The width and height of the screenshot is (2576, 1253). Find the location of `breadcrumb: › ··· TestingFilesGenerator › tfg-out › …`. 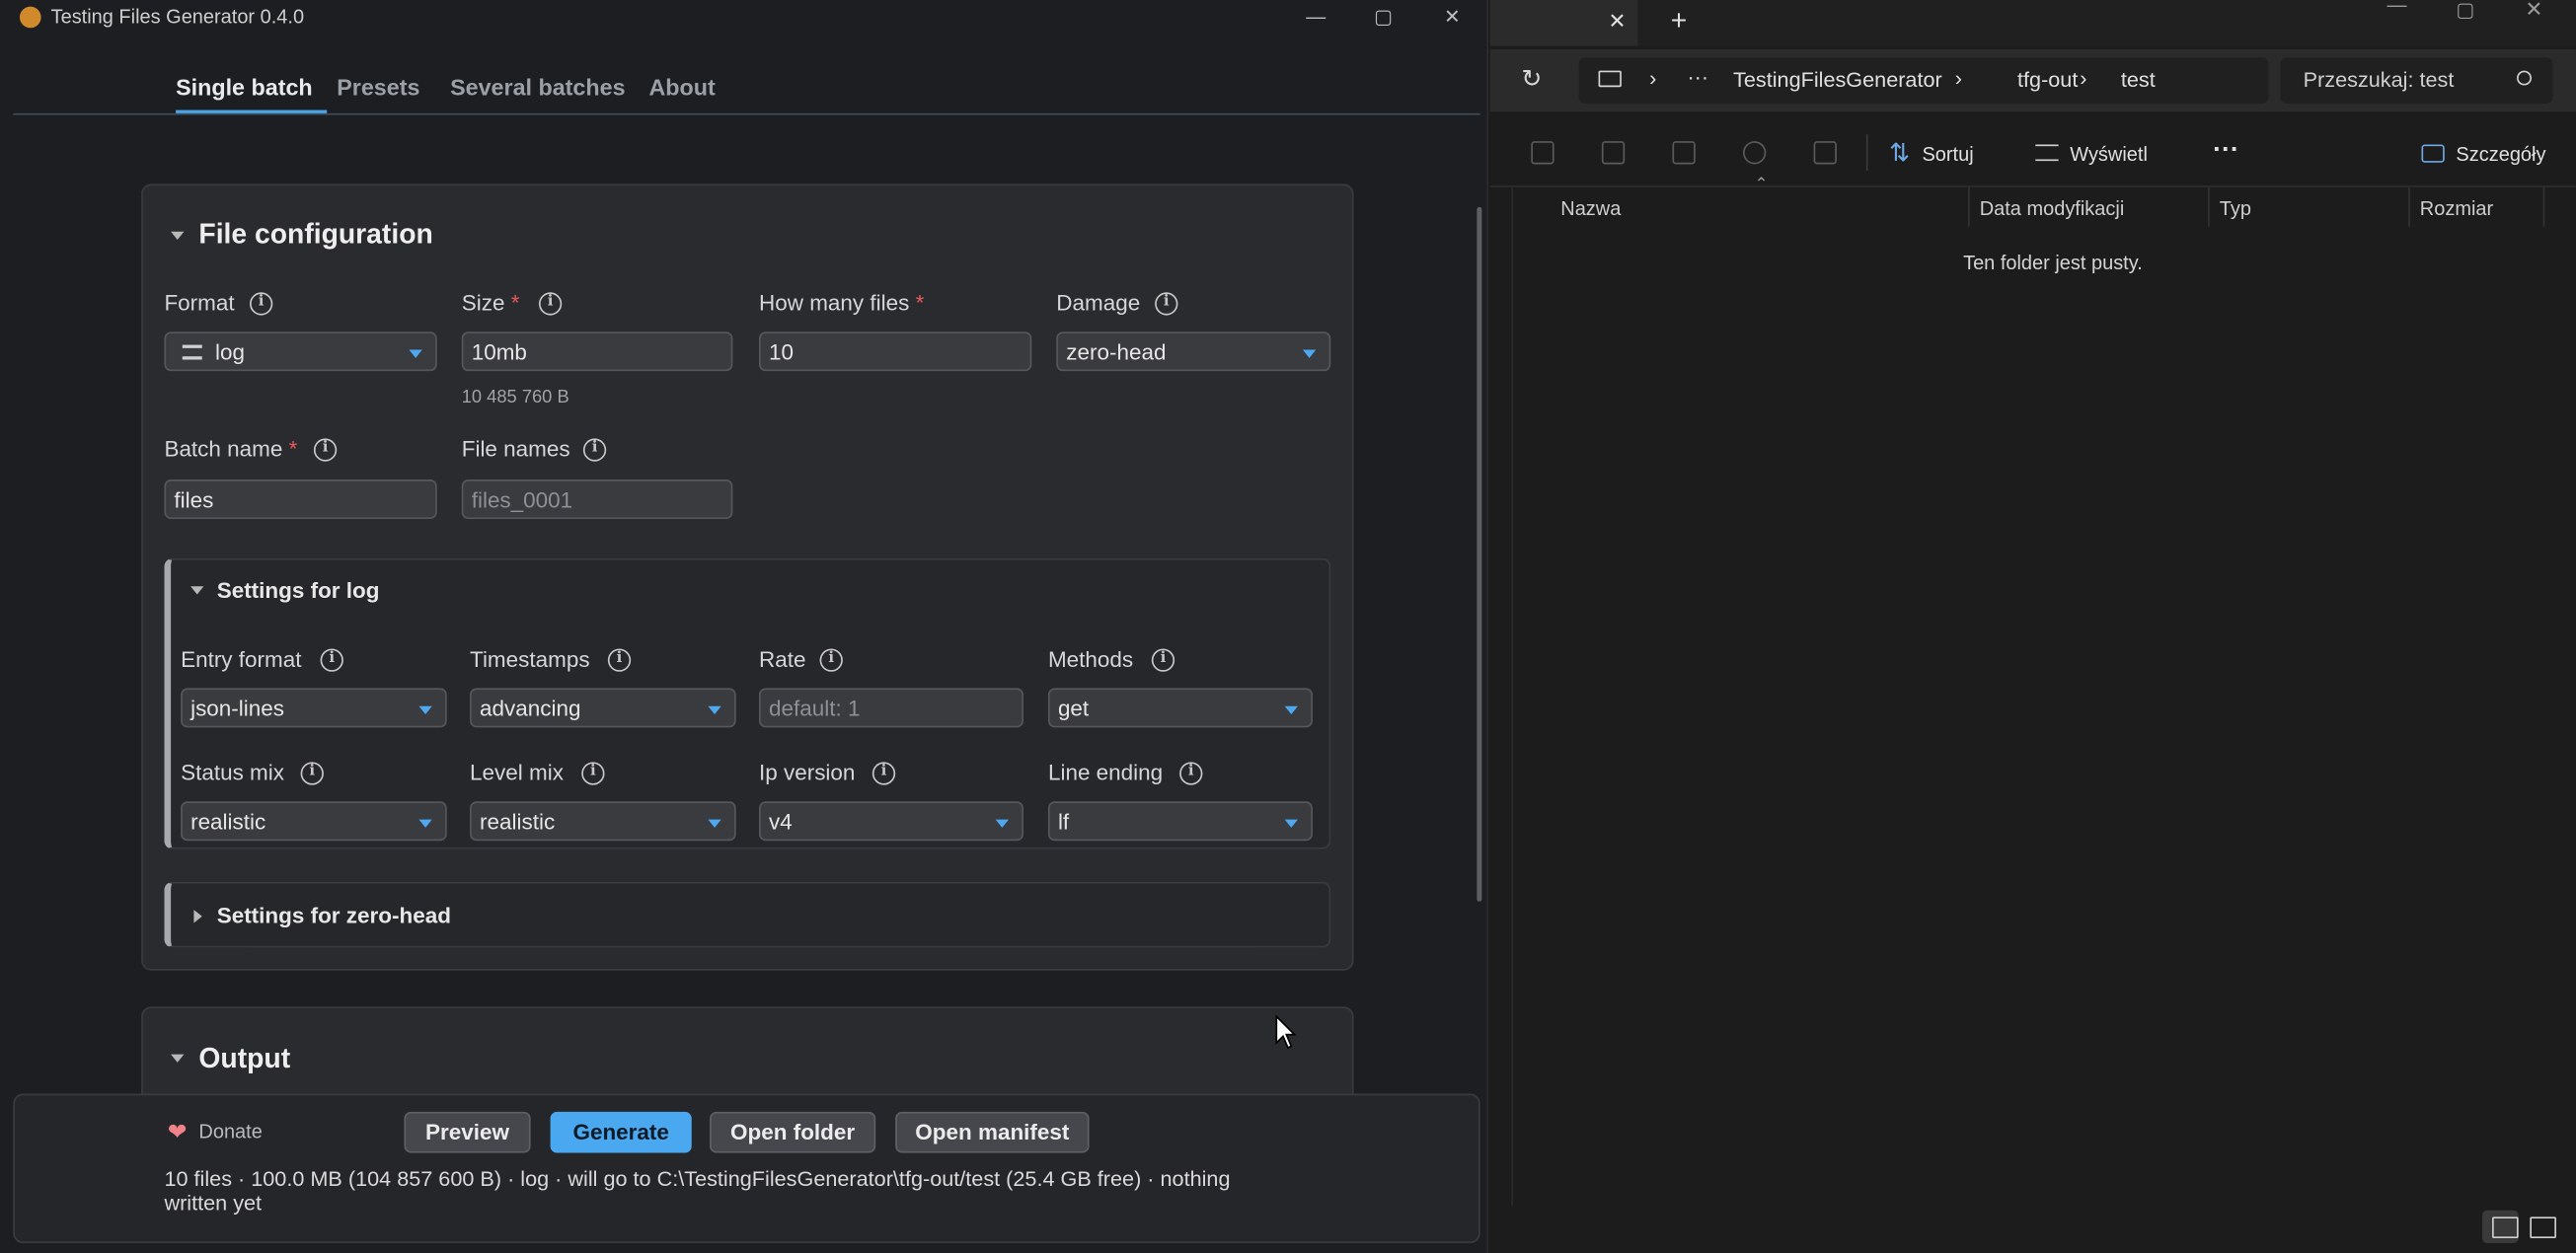

breadcrumb: › ··· TestingFilesGenerator › tfg-out › … is located at coordinates (1924, 80).